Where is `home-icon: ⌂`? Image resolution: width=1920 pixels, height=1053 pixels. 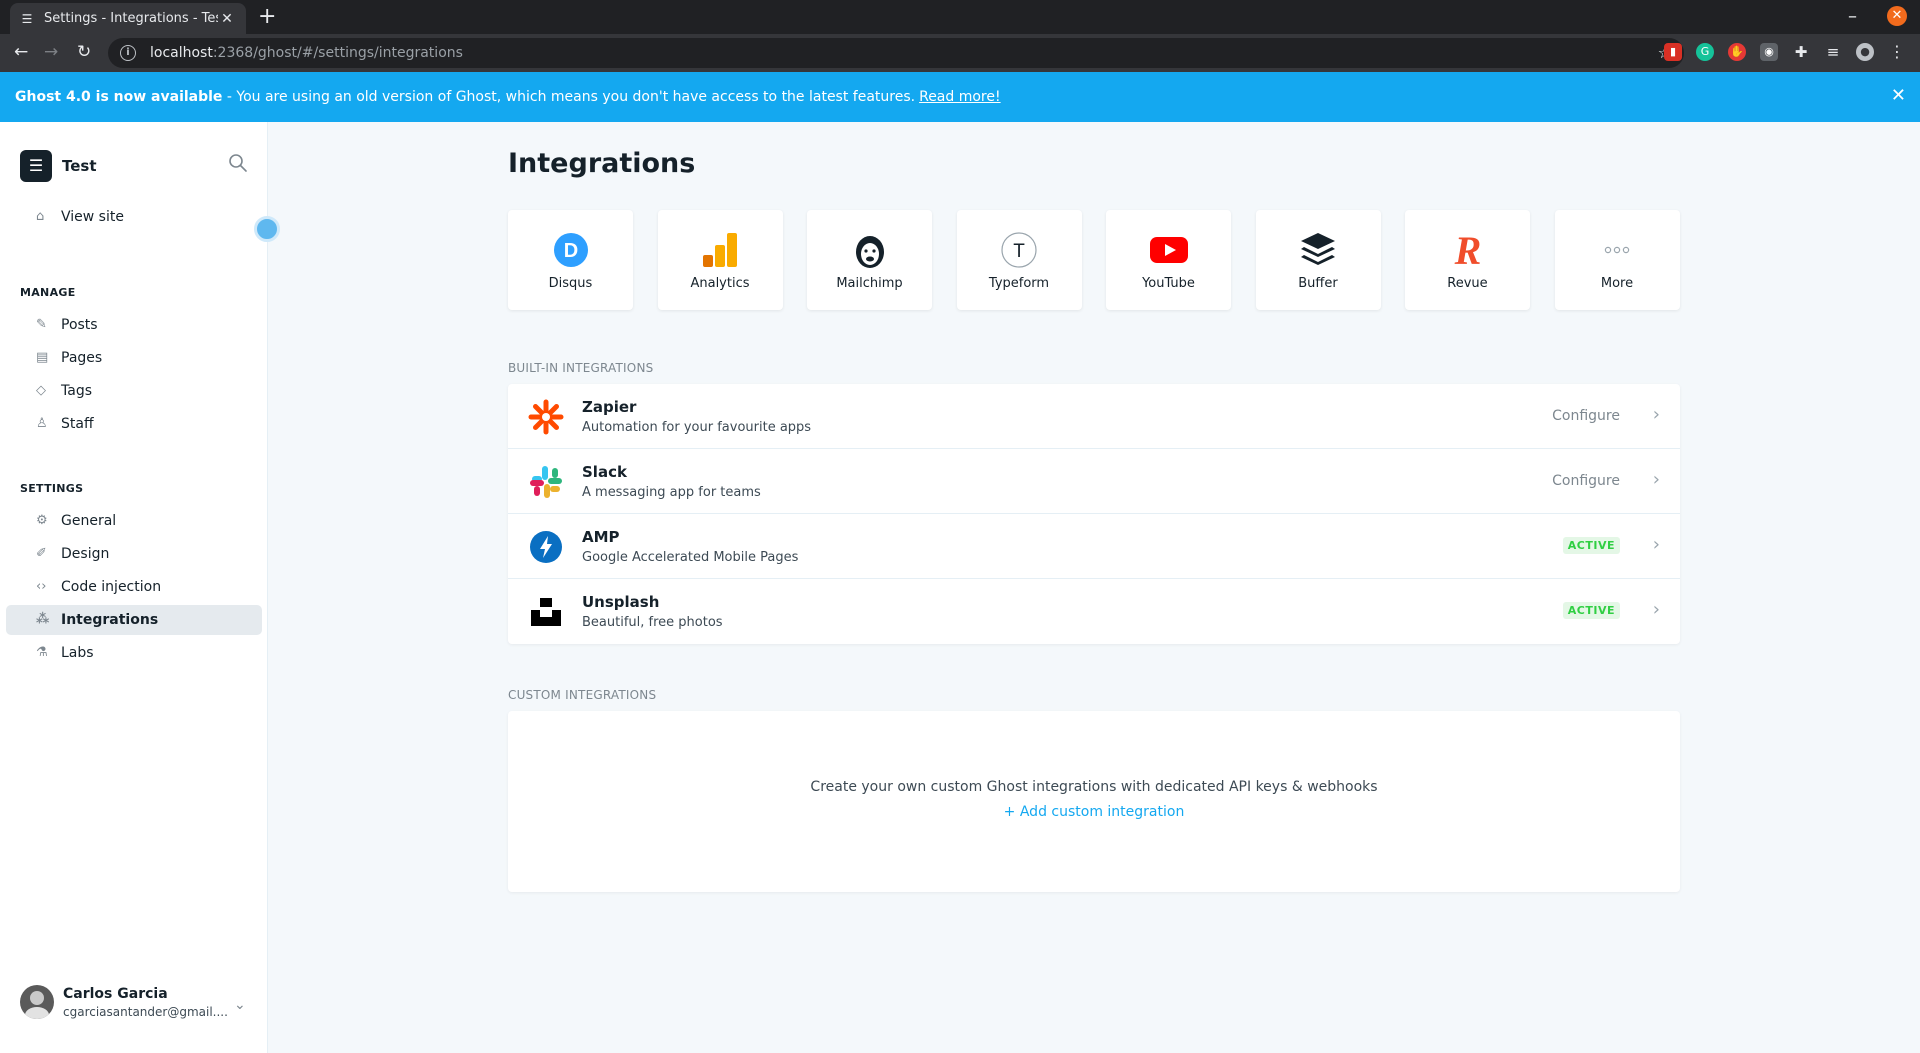 home-icon: ⌂ is located at coordinates (40, 216).